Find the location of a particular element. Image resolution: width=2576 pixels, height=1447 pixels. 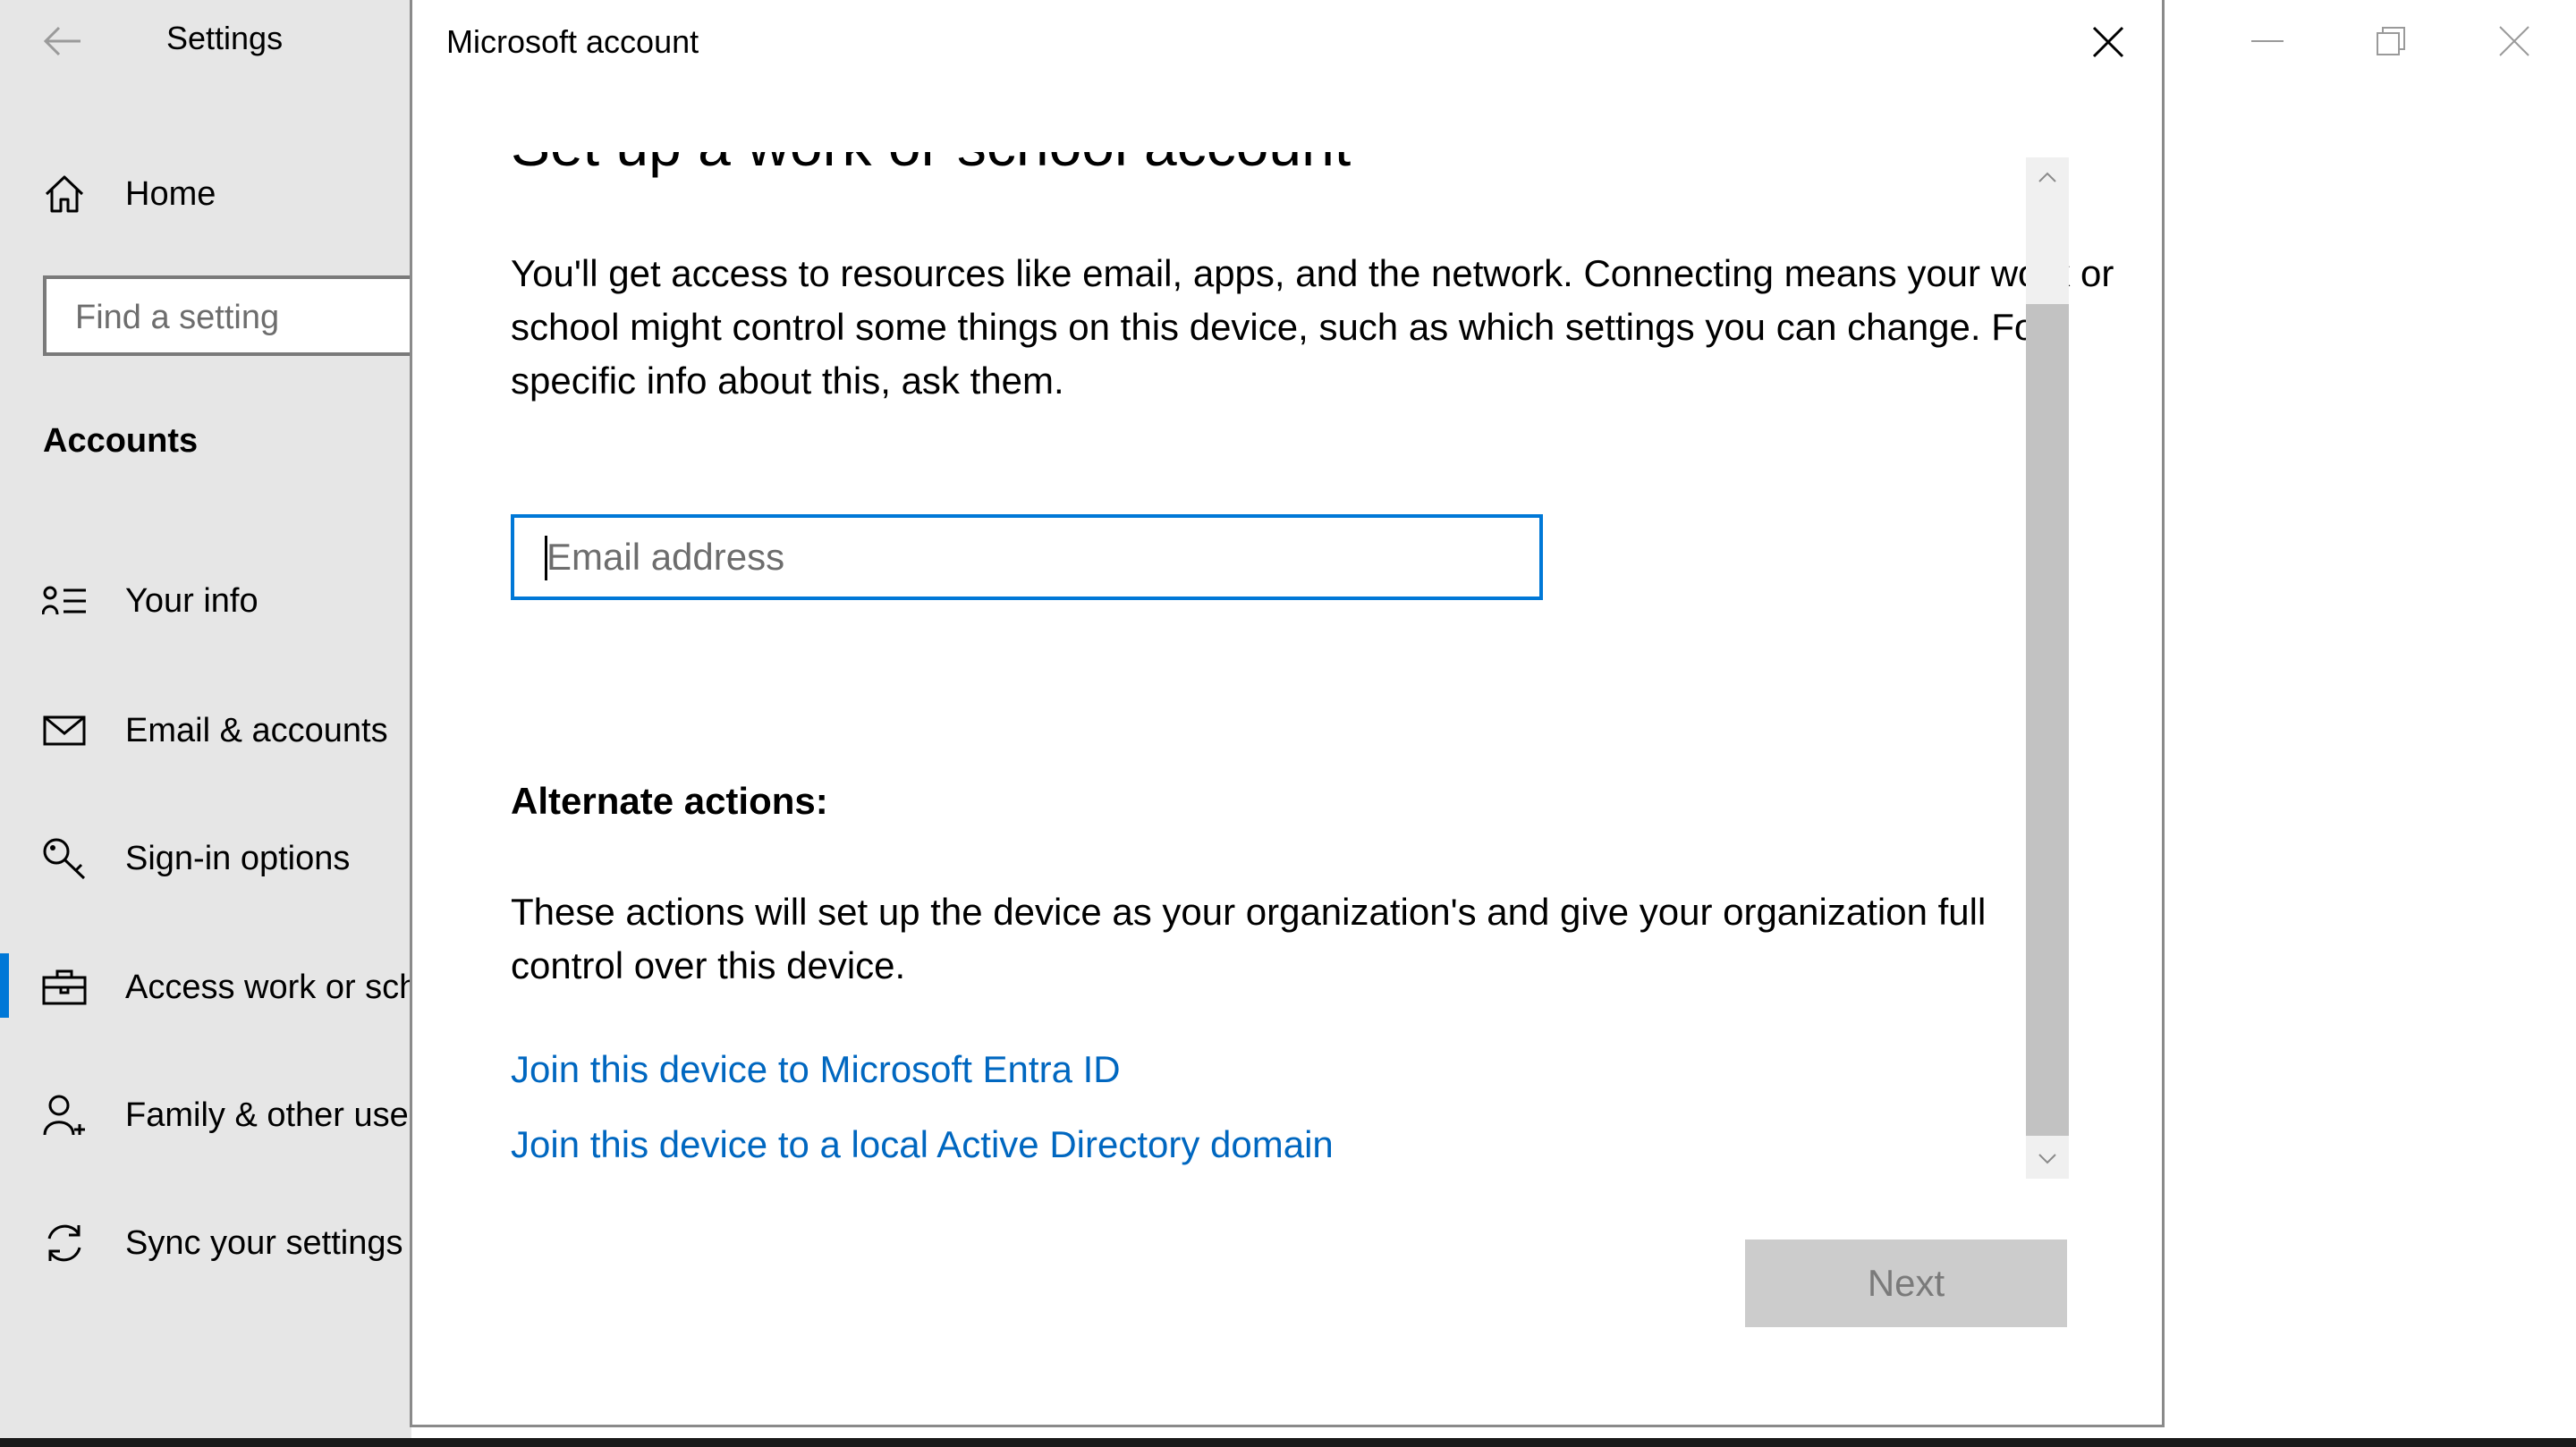

minimize-icon is located at coordinates (2267, 41).